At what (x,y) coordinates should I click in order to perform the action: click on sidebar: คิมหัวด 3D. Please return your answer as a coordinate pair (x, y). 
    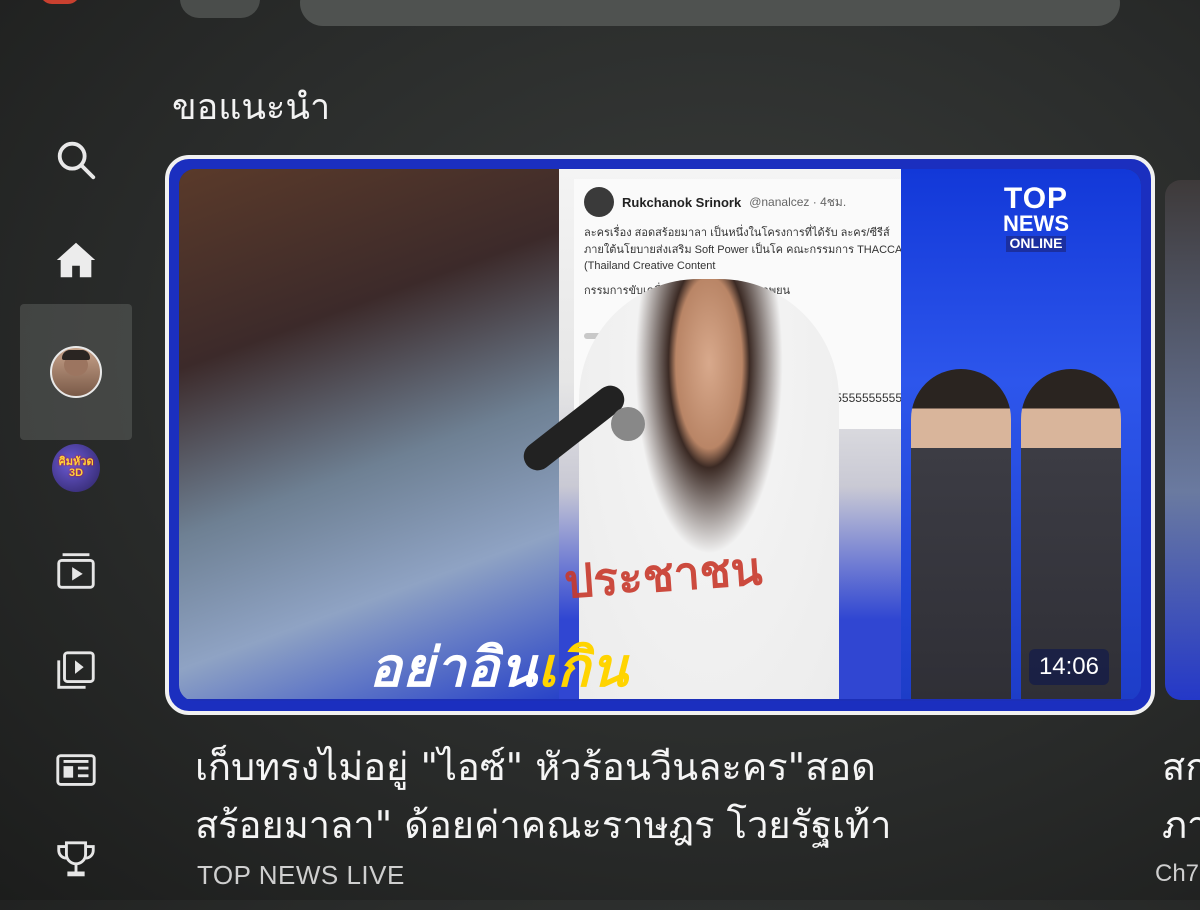
    Looking at the image, I should click on (70, 505).